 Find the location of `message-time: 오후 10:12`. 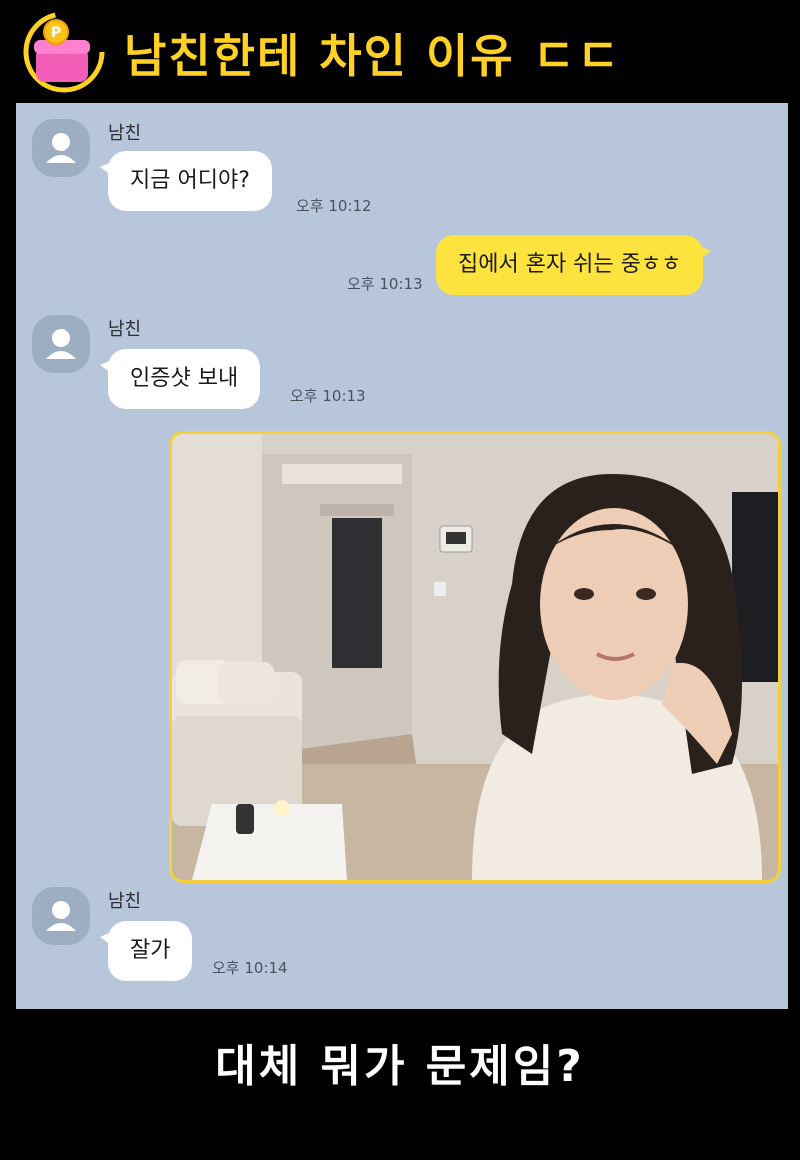

message-time: 오후 10:12 is located at coordinates (334, 206).